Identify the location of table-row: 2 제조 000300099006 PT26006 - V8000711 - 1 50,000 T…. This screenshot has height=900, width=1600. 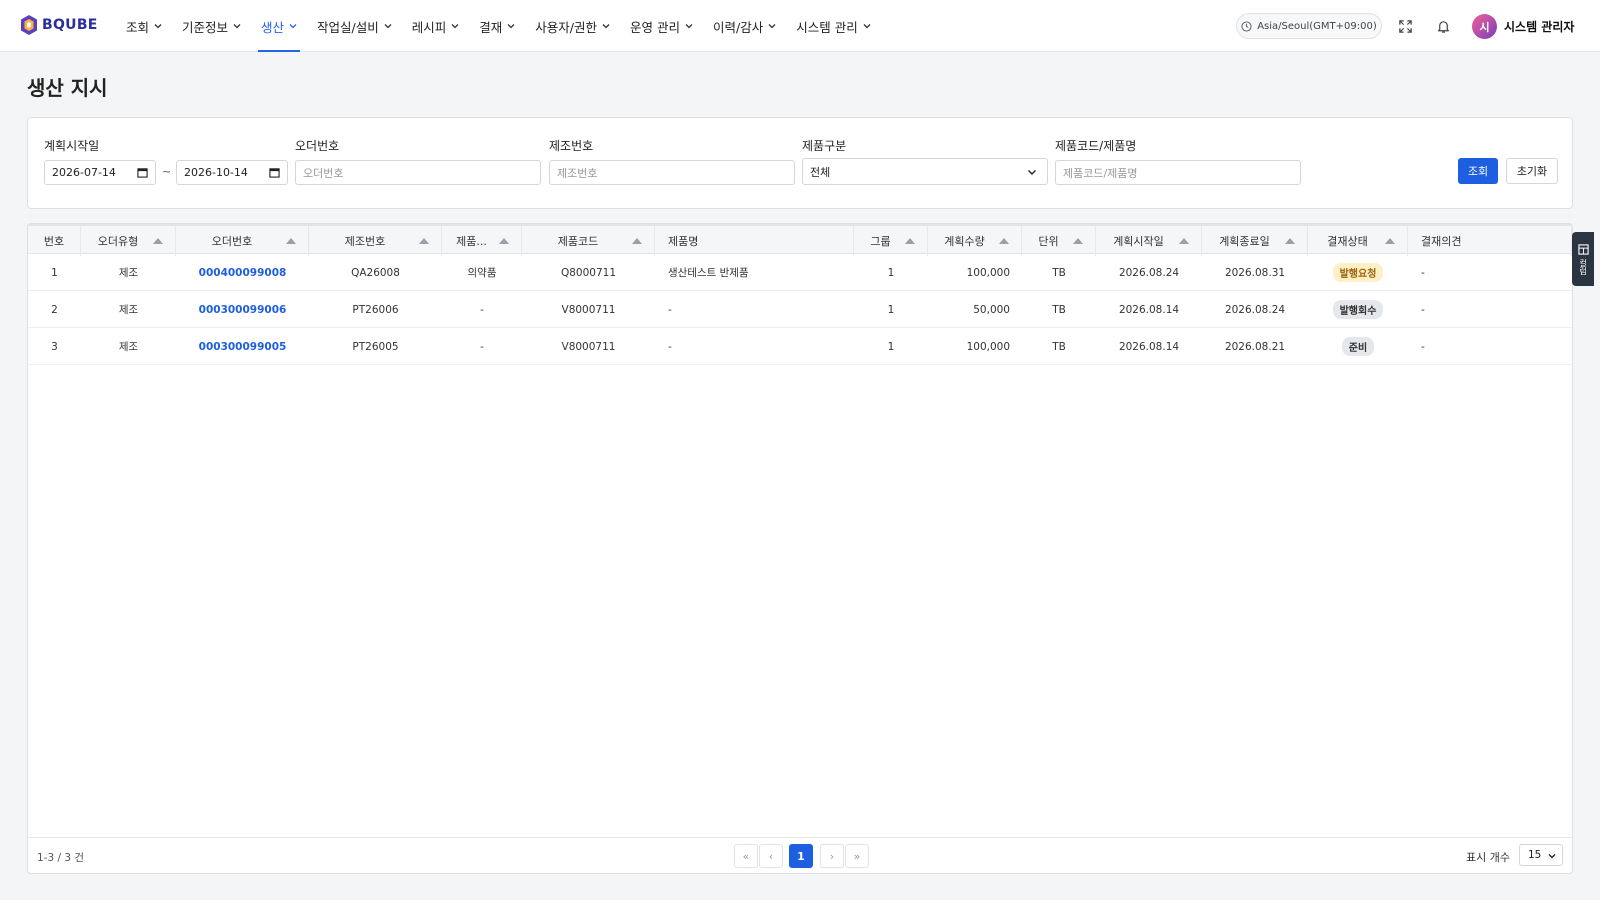
(800, 309).